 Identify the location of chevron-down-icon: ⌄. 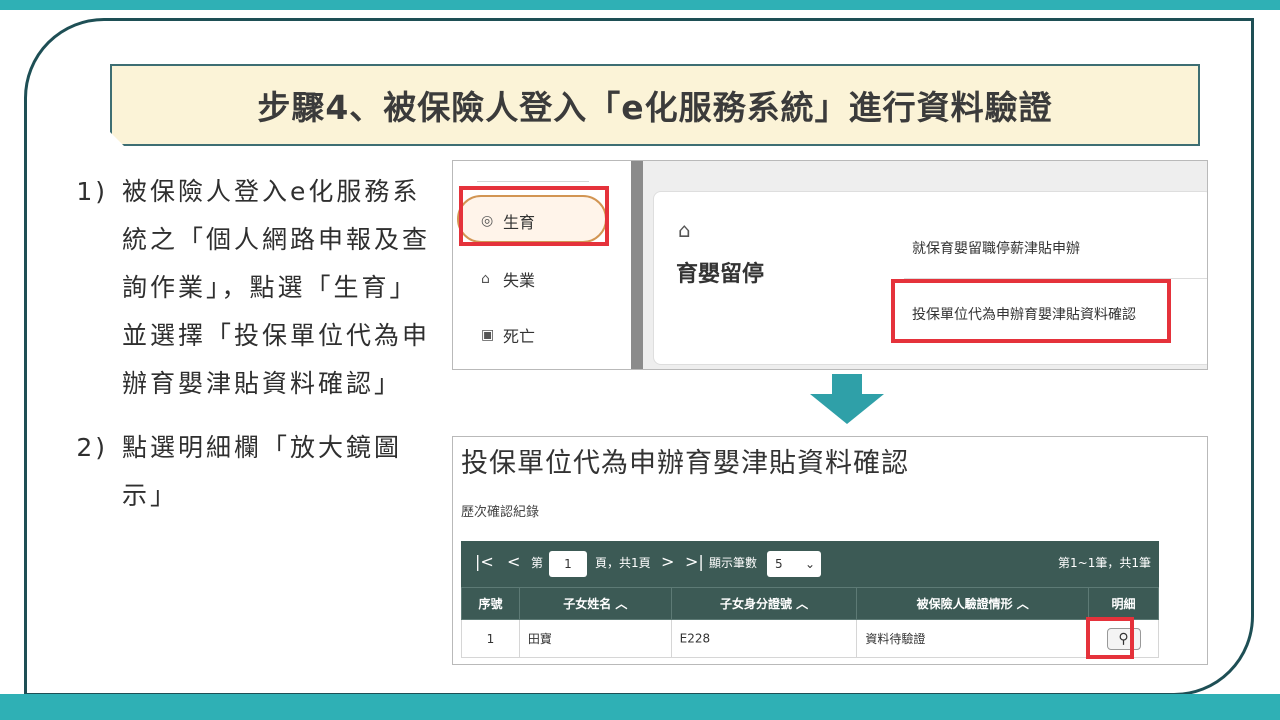
(809, 564).